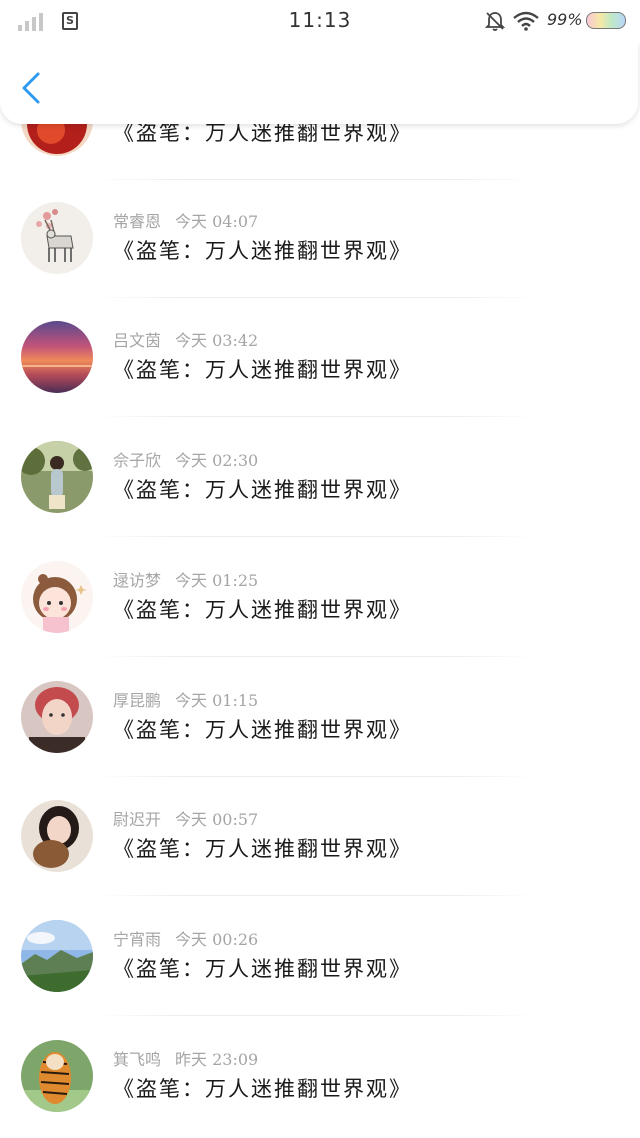  Describe the element at coordinates (137, 221) in the screenshot. I see `user-name: 常睿恩` at that location.